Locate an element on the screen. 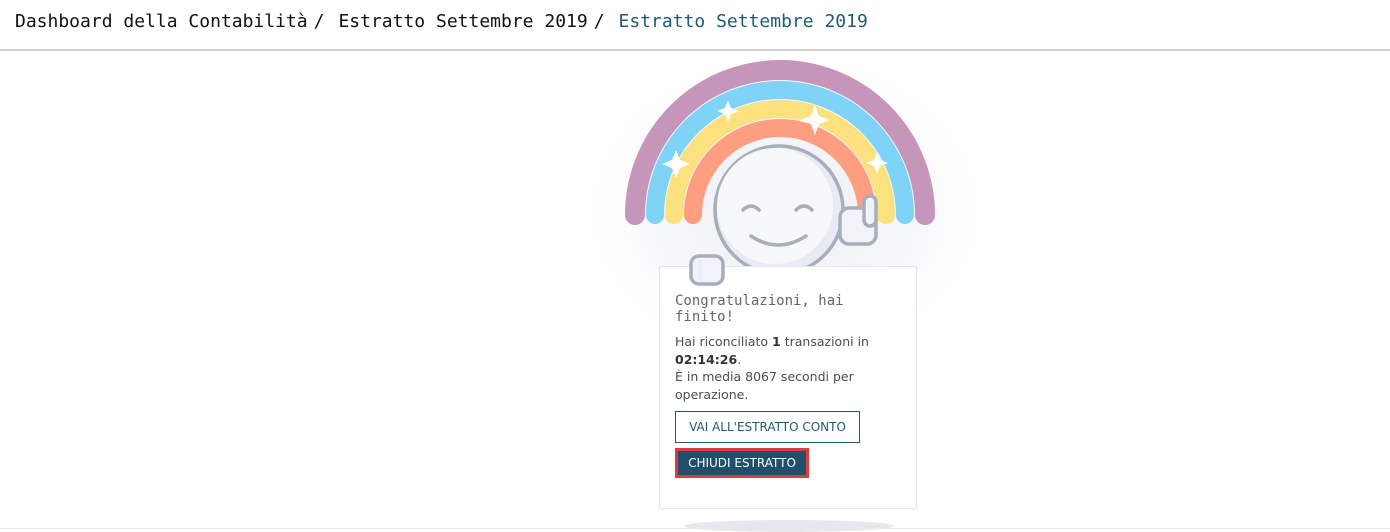 Image resolution: width=1390 pixels, height=532 pixels. average-time-text: È in media 8067 secondi per operazione. is located at coordinates (764, 385).